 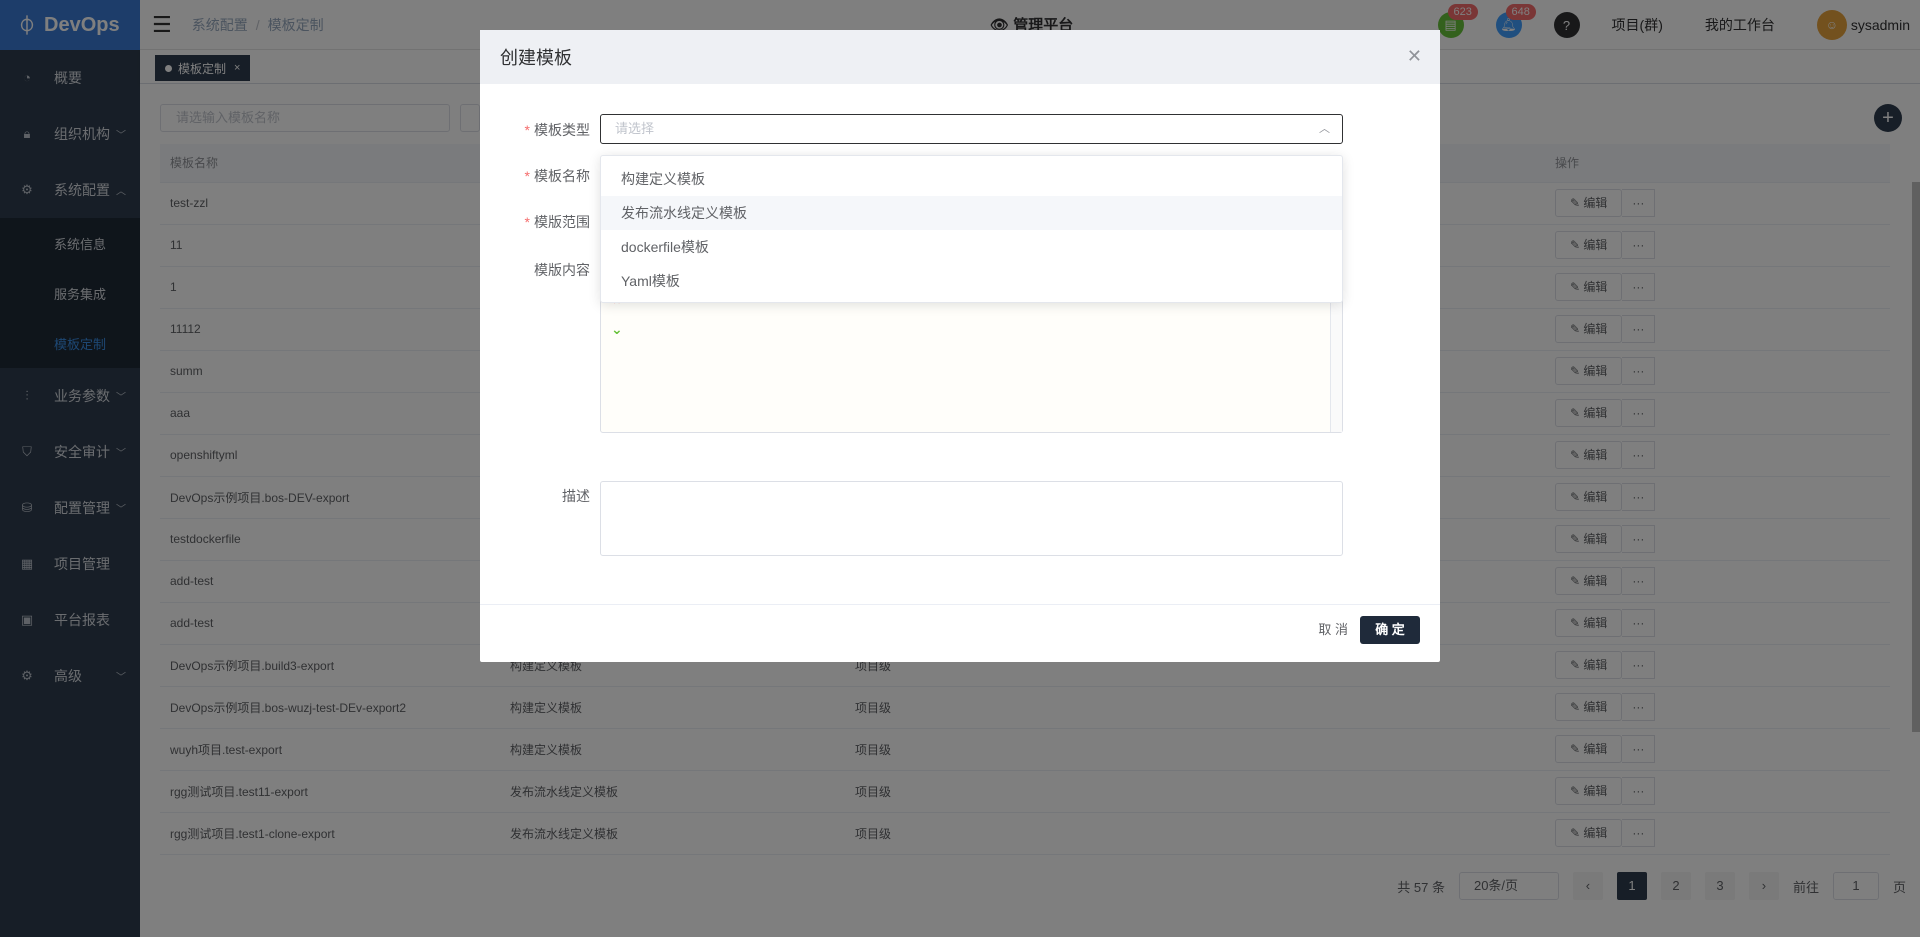 I want to click on dropdown-option: 构建定义模板, so click(x=971, y=179).